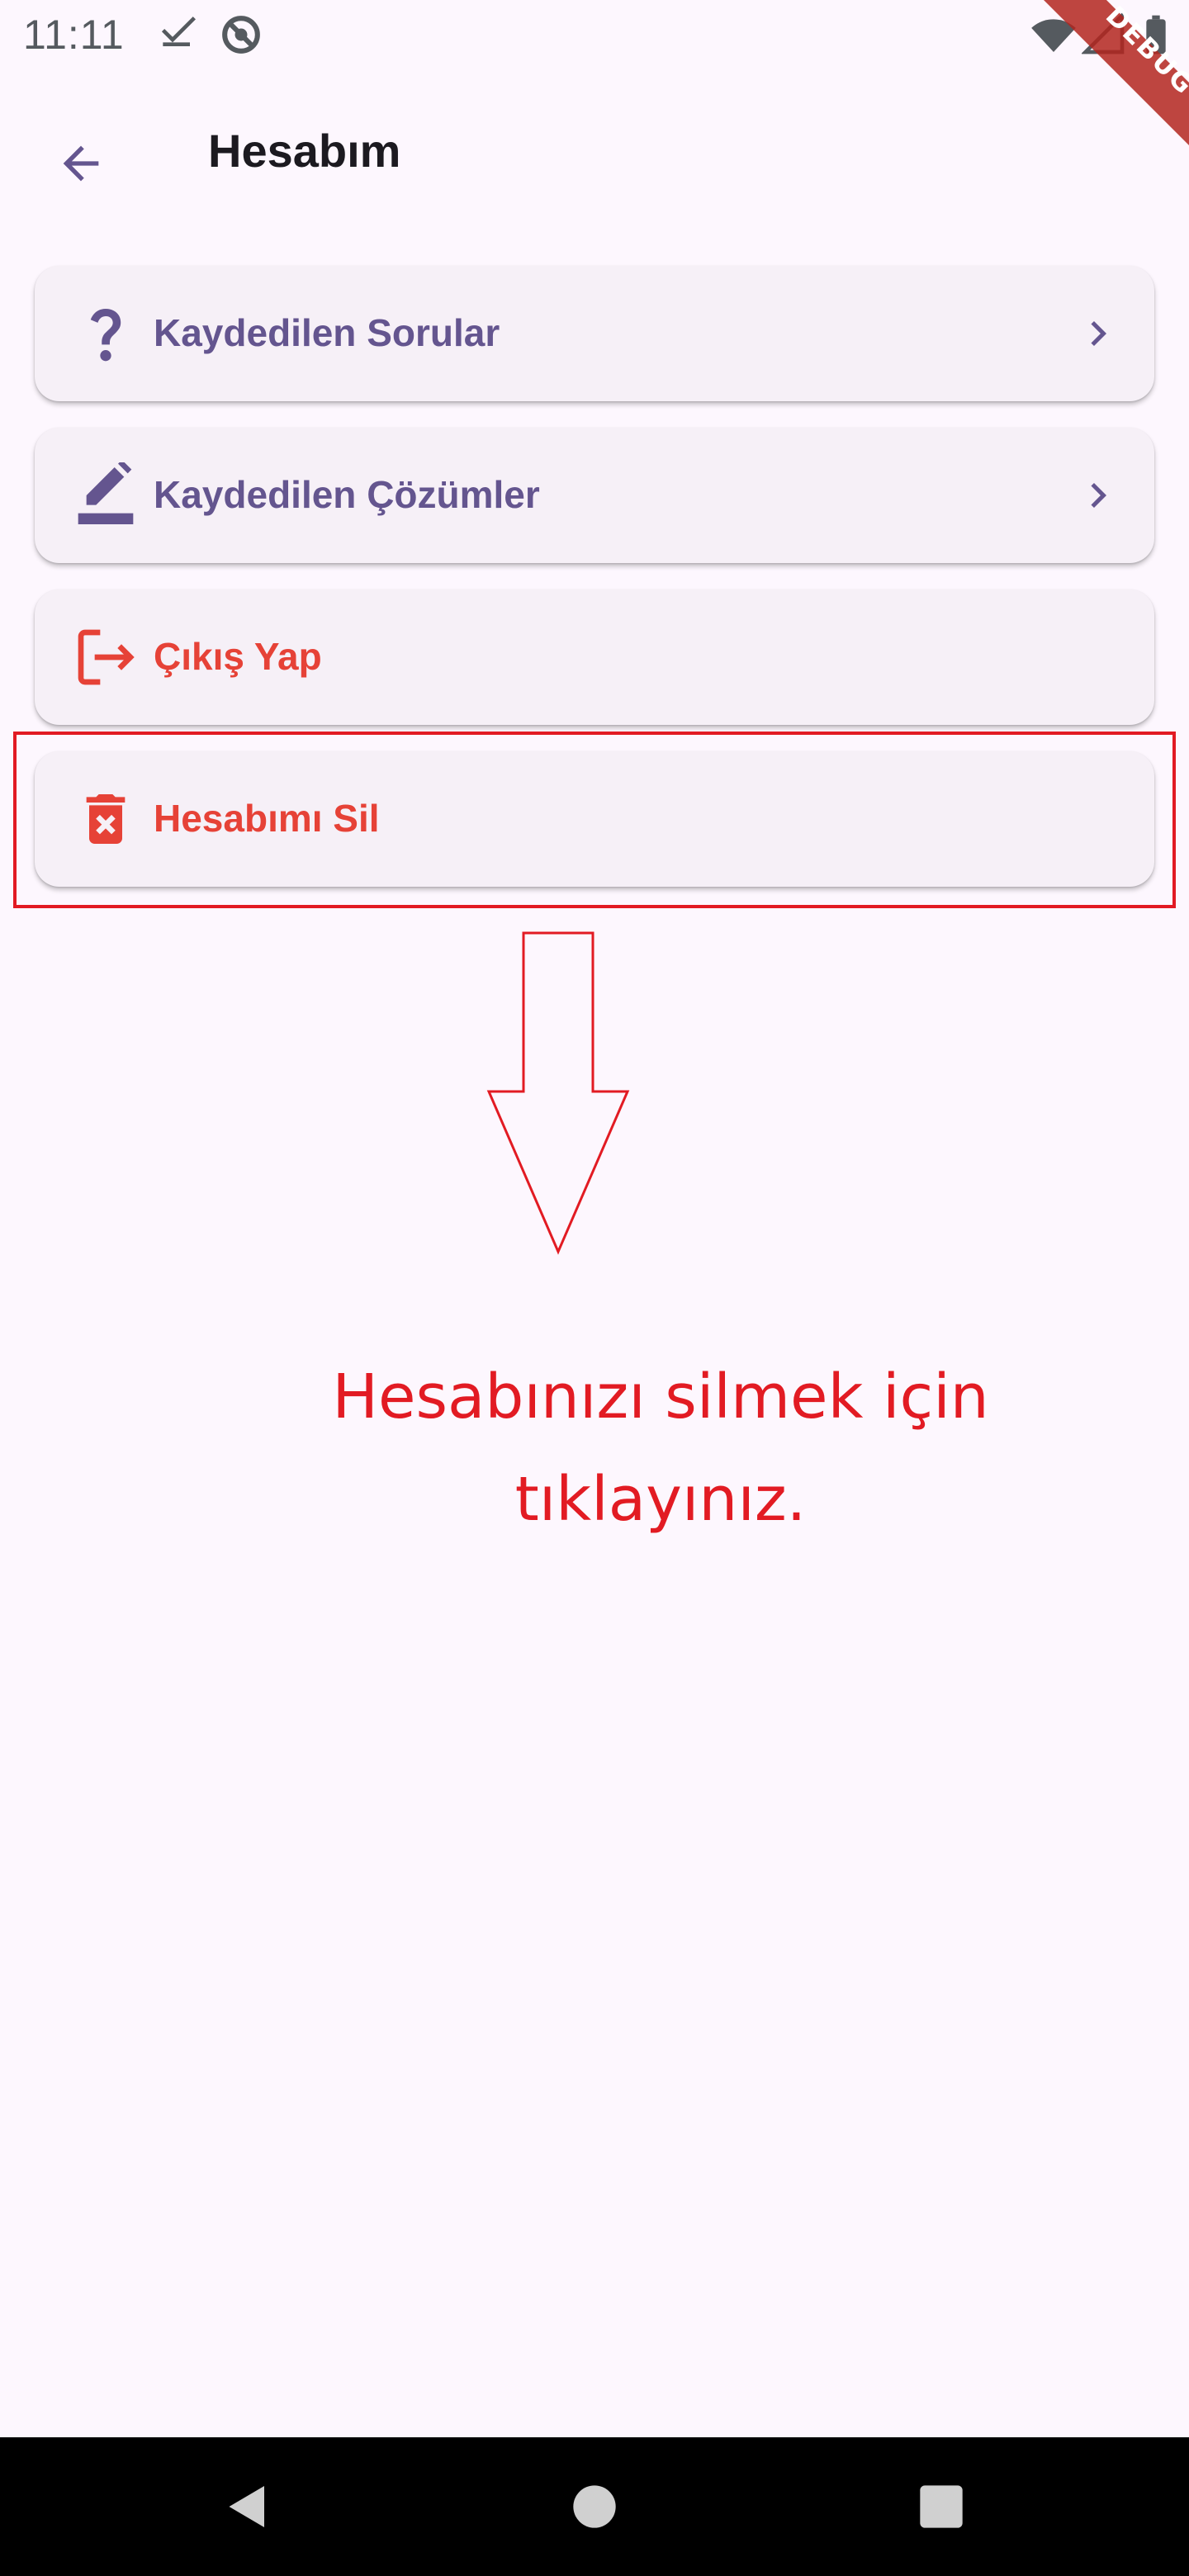 This screenshot has width=1189, height=2576. I want to click on edit-pen-icon, so click(106, 495).